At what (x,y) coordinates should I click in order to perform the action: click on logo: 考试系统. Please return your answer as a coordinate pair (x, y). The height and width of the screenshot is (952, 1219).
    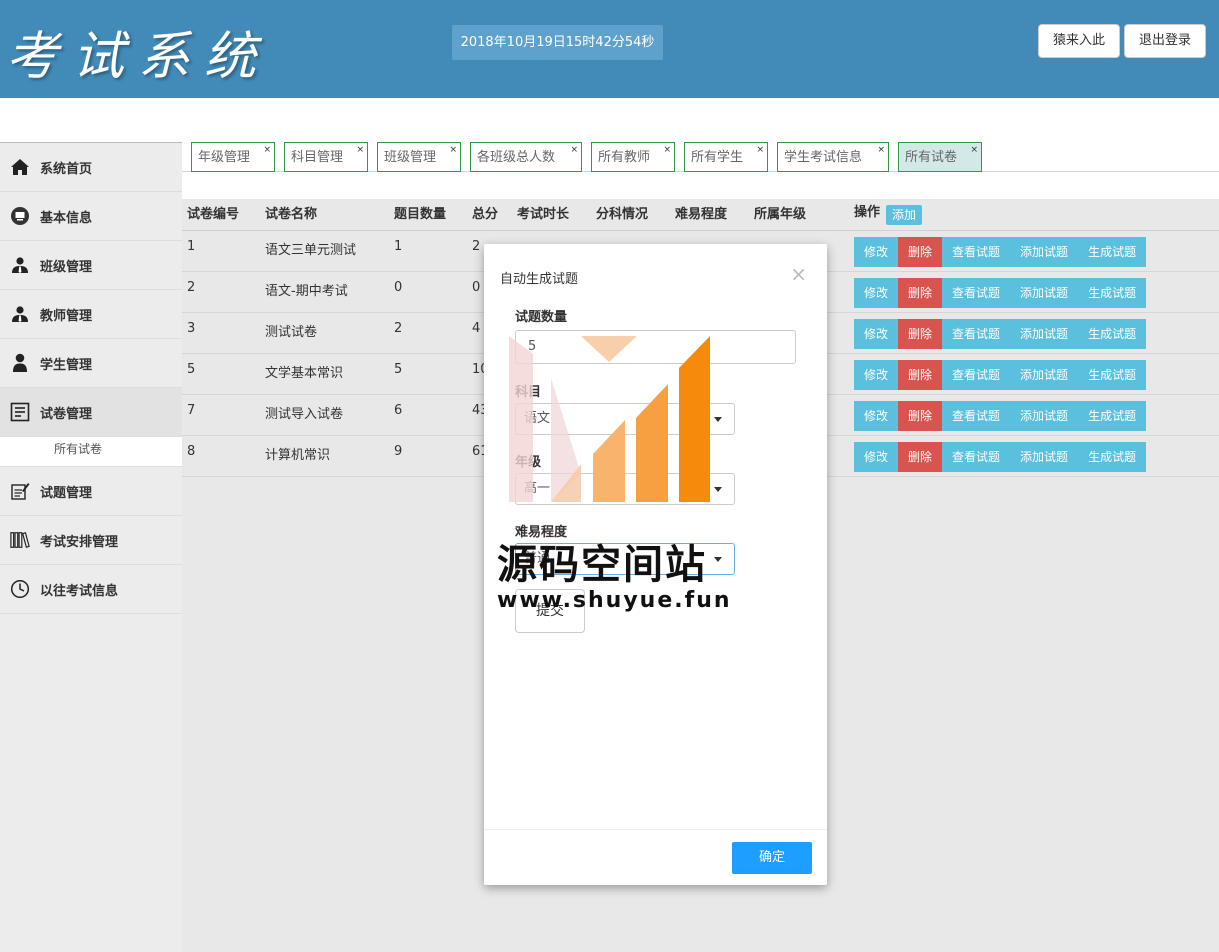
    Looking at the image, I should click on (138, 57).